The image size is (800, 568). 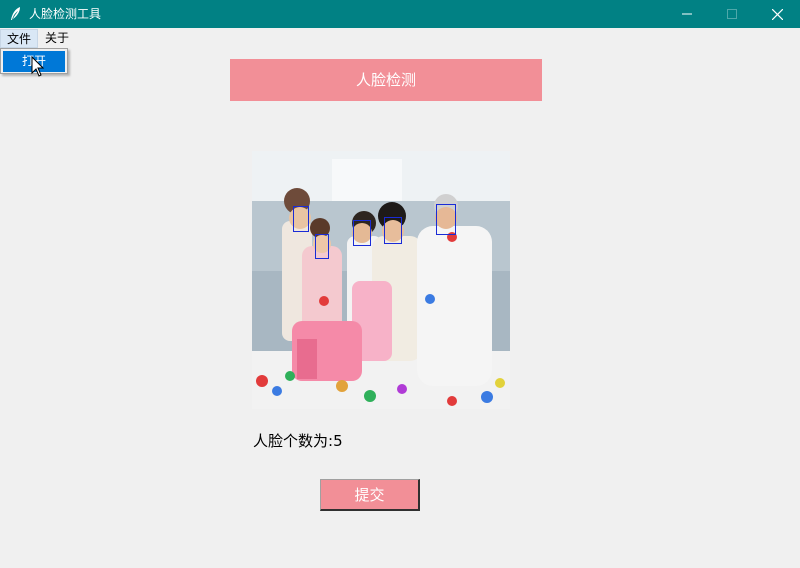 I want to click on close-icon, so click(x=777, y=14).